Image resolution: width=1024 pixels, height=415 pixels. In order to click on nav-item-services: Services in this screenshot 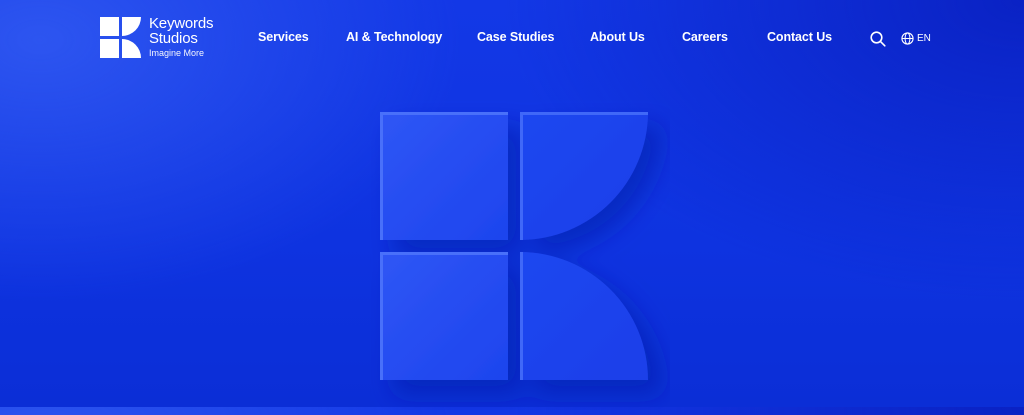, I will do `click(283, 37)`.